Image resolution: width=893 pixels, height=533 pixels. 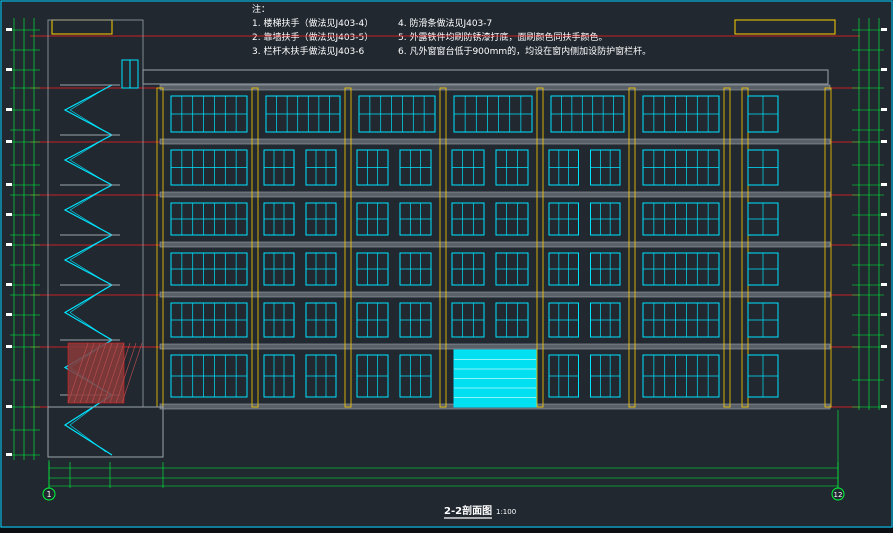 What do you see at coordinates (261, 9) in the screenshot?
I see `notes-title: 注：` at bounding box center [261, 9].